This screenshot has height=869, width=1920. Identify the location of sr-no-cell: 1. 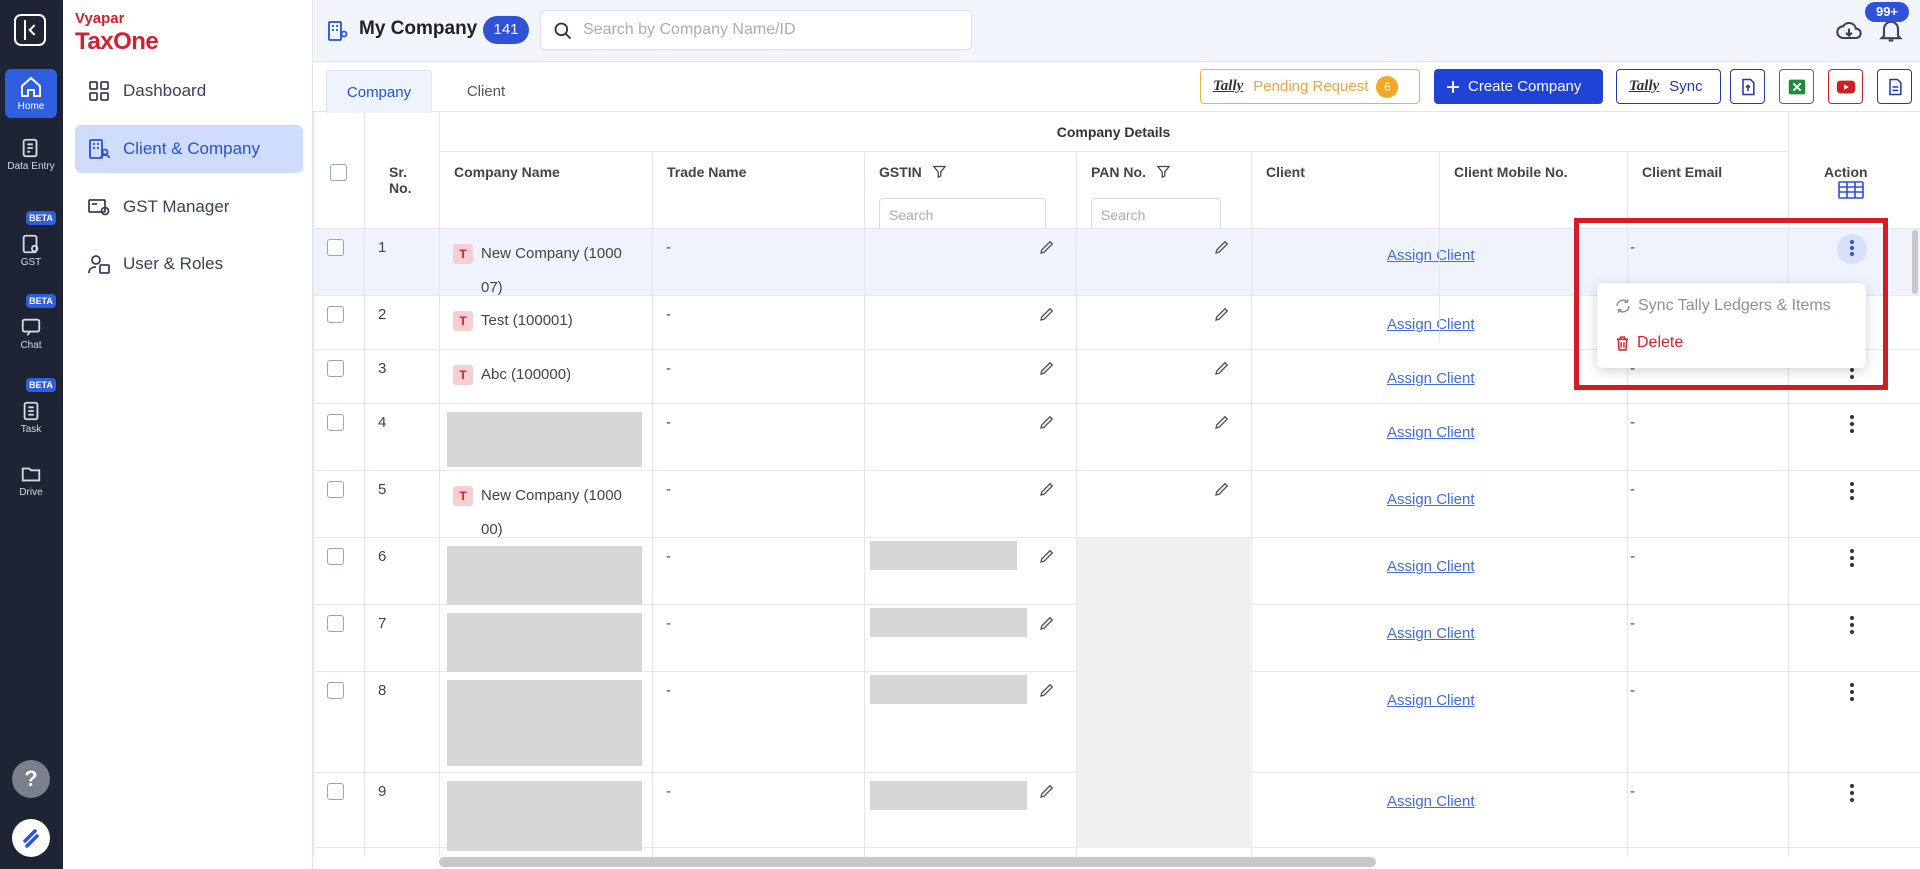
(382, 247).